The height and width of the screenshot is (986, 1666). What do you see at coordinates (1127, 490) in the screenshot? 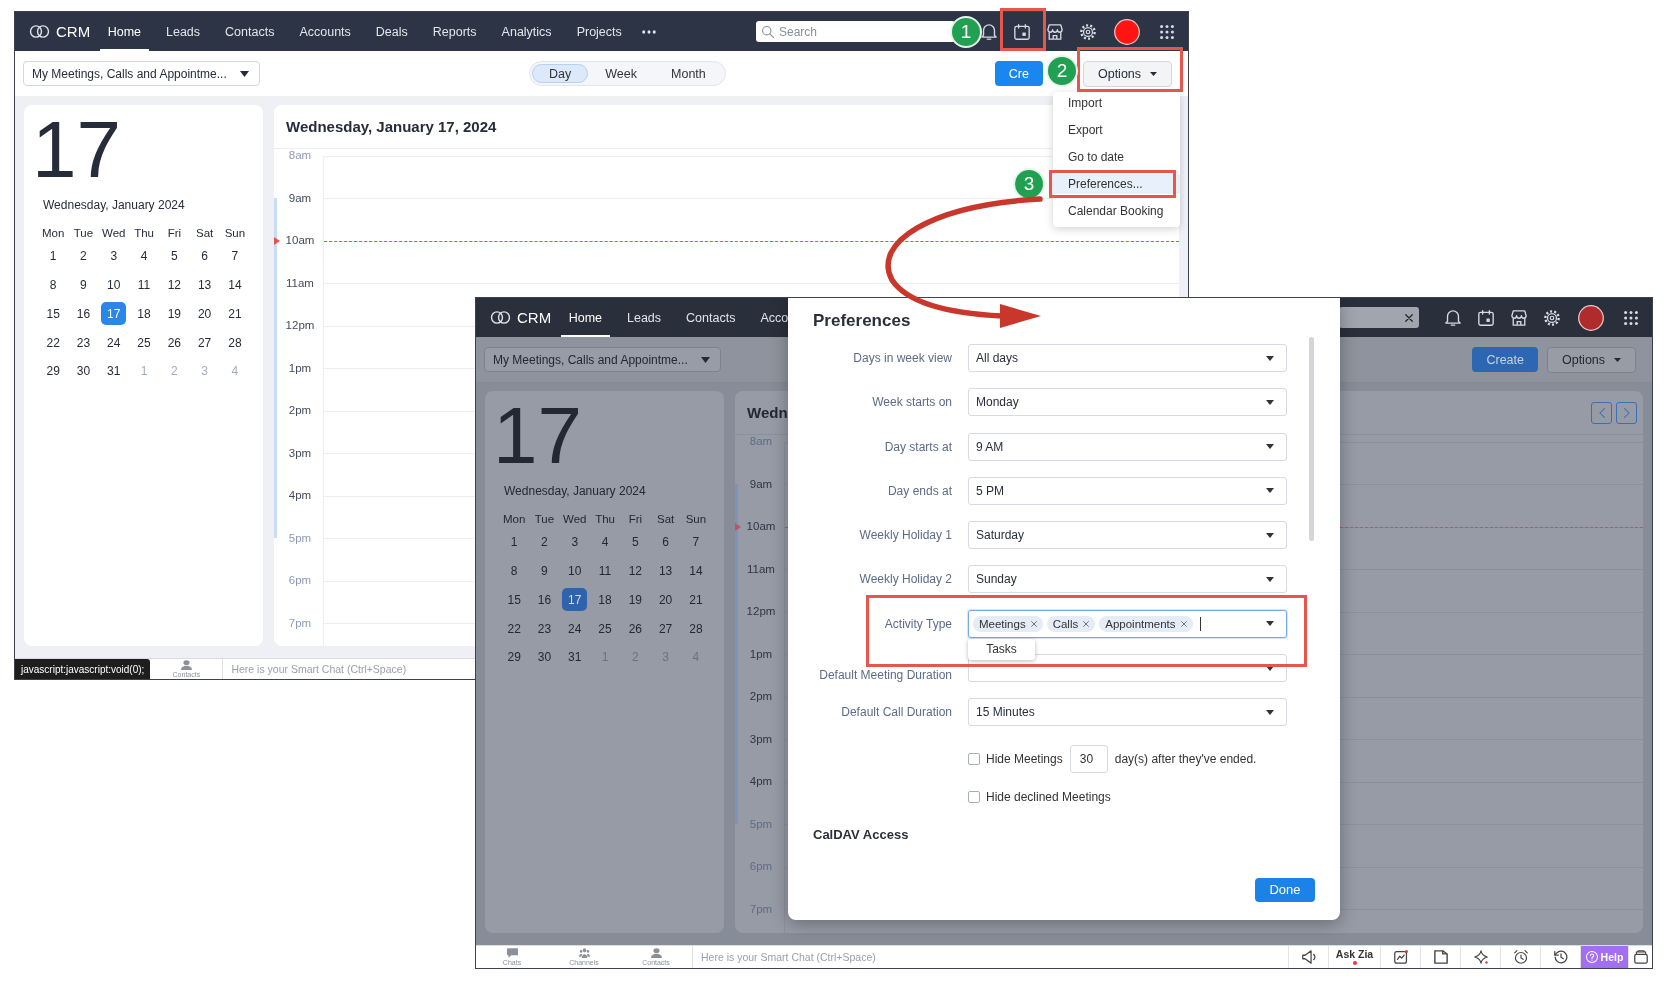
I see `select-field: 5 PM` at bounding box center [1127, 490].